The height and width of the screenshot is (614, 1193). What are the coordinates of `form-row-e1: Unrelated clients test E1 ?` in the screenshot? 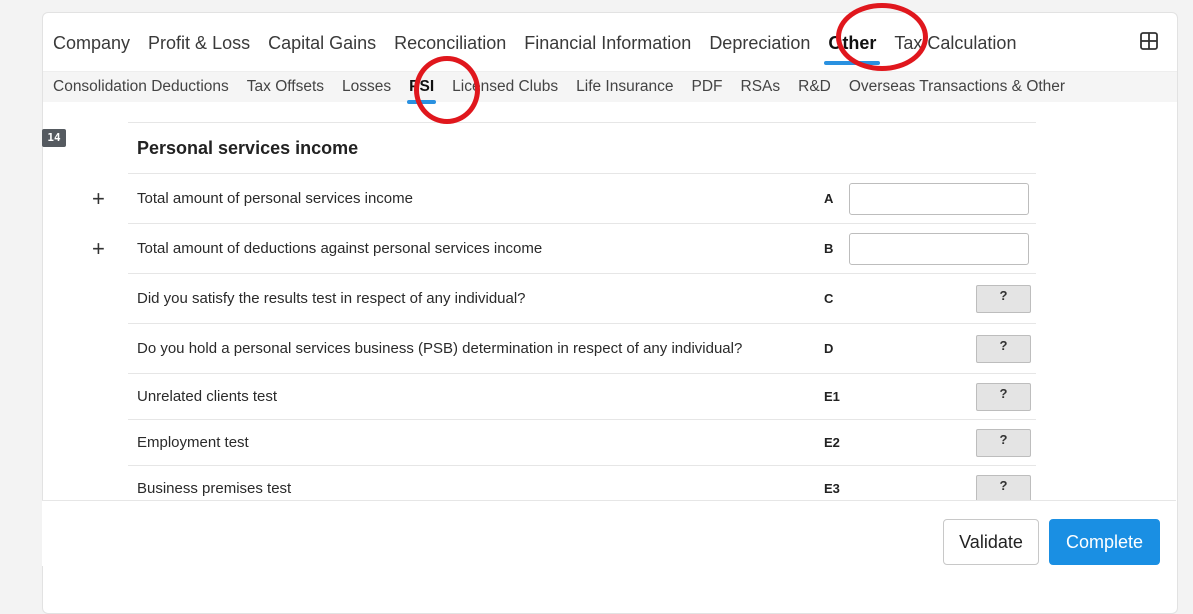 It's located at (582, 397).